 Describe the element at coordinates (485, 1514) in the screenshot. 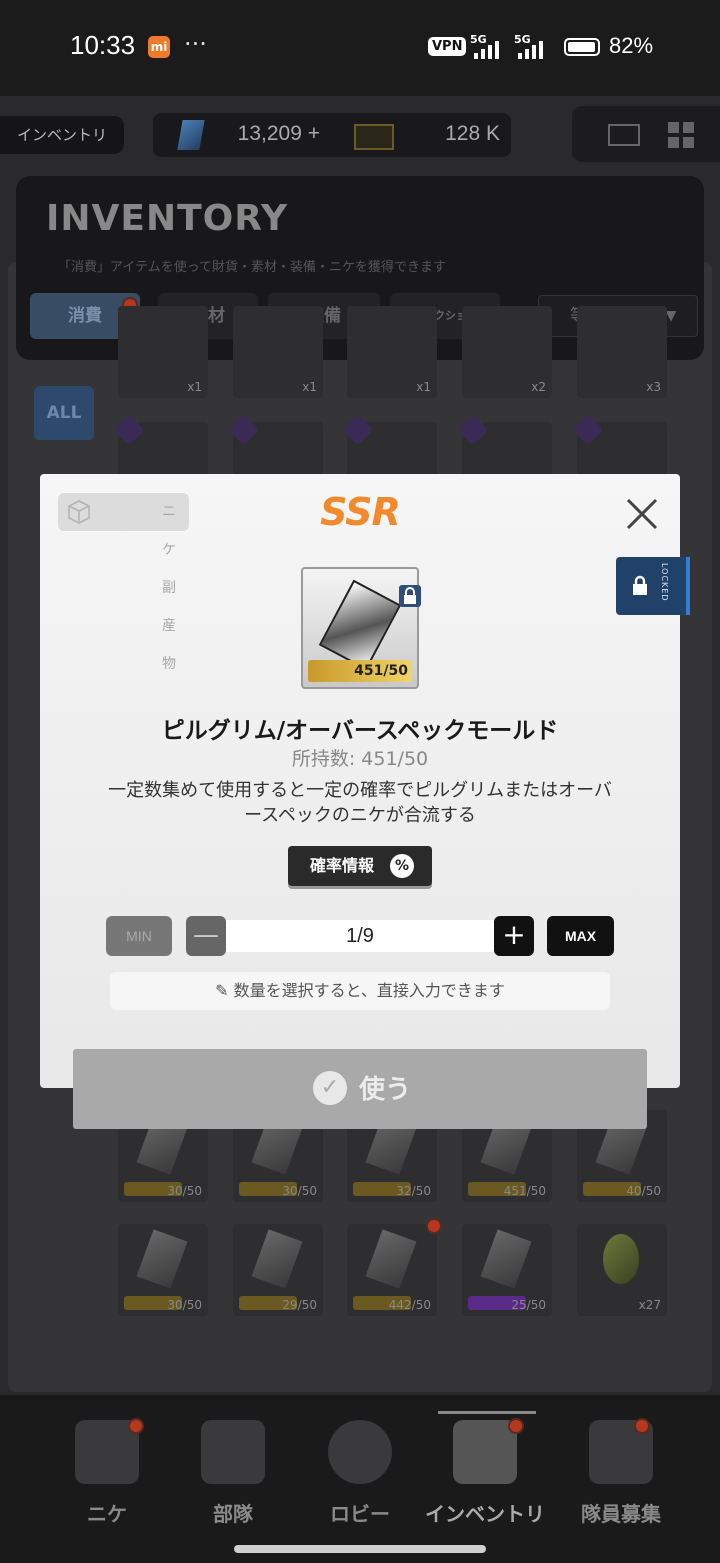

I see `nav-label: インベントリ` at that location.